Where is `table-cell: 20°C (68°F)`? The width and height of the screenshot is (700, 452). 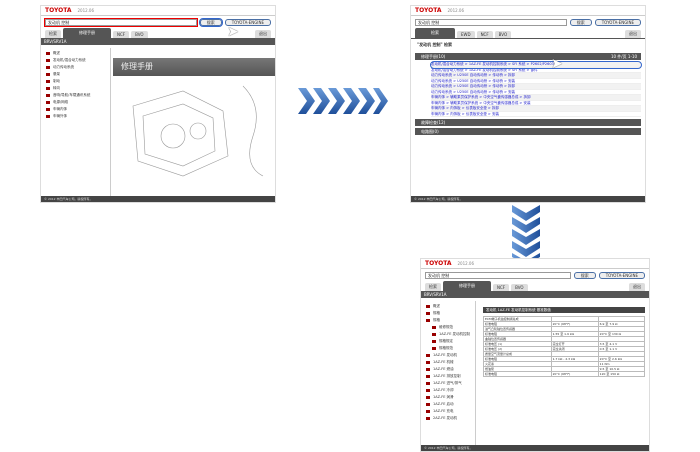 table-cell: 20°C (68°F) is located at coordinates (574, 374).